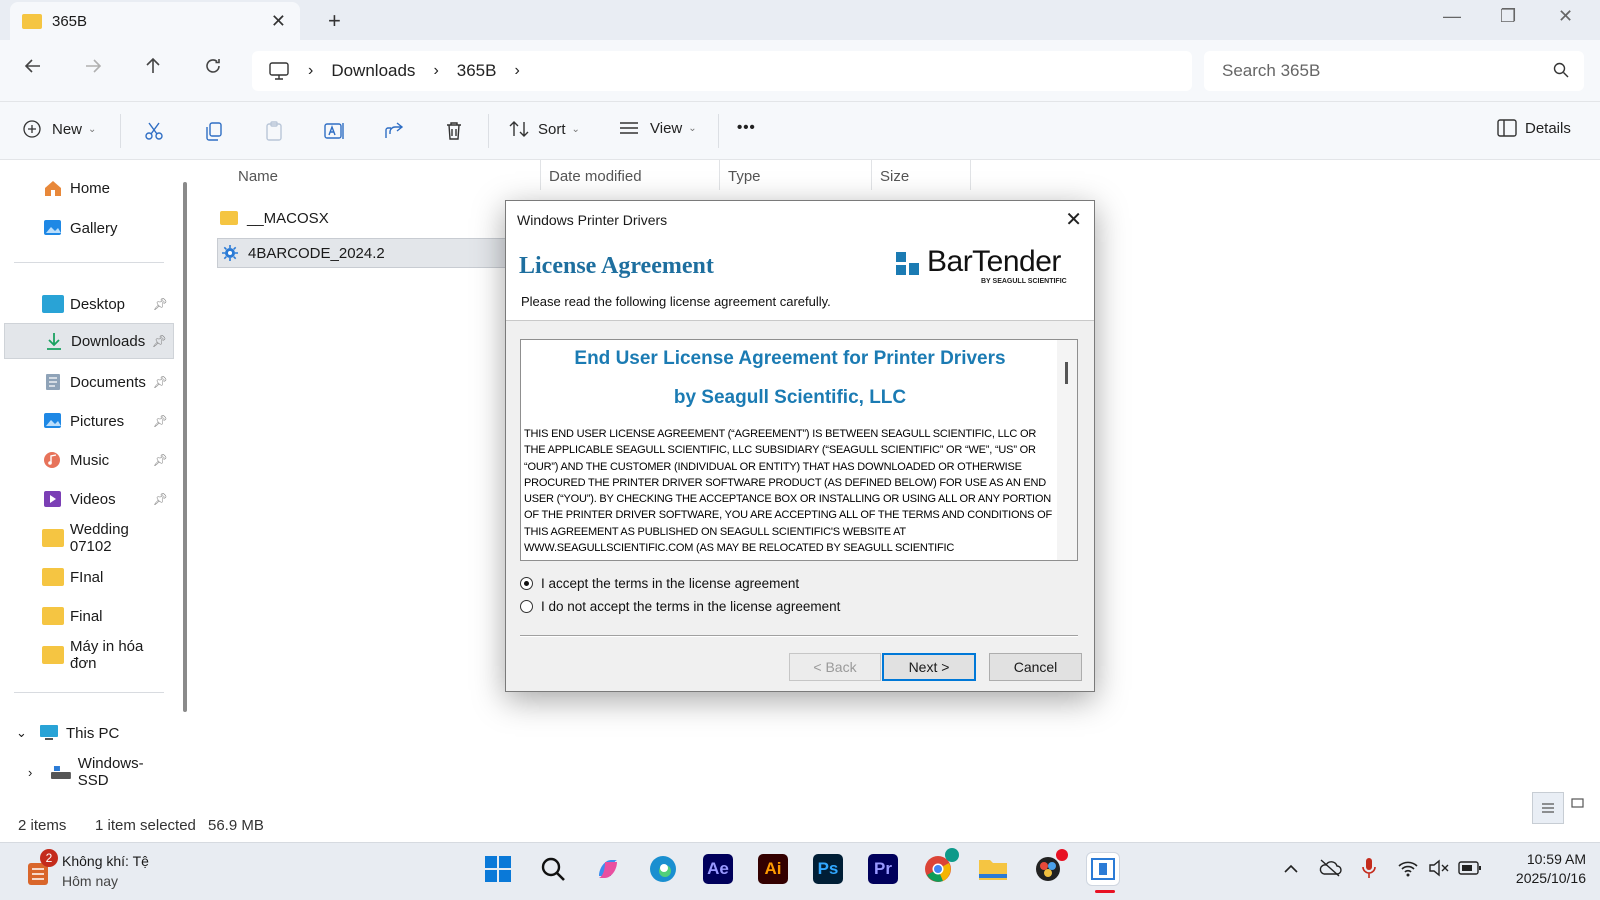 This screenshot has width=1600, height=900. I want to click on sidebar-item-videos: Videos 📌︎, so click(89, 499).